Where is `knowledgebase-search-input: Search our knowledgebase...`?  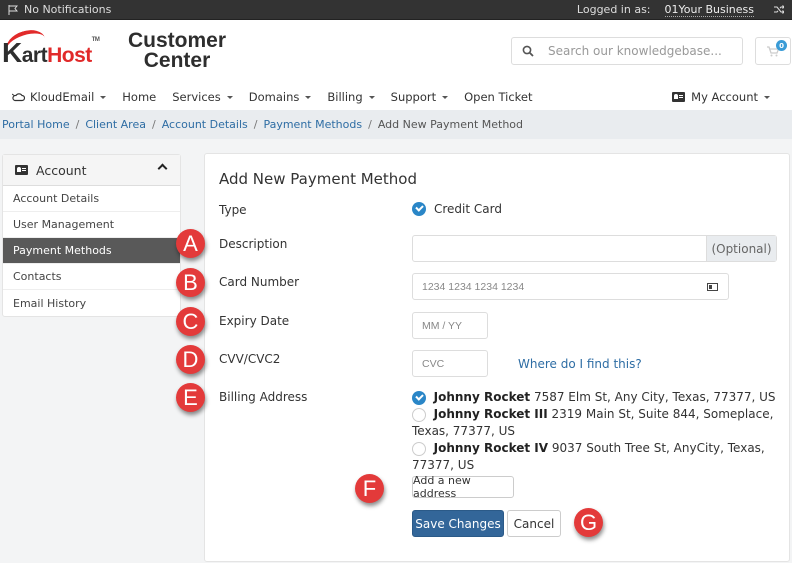 knowledgebase-search-input: Search our knowledgebase... is located at coordinates (627, 51).